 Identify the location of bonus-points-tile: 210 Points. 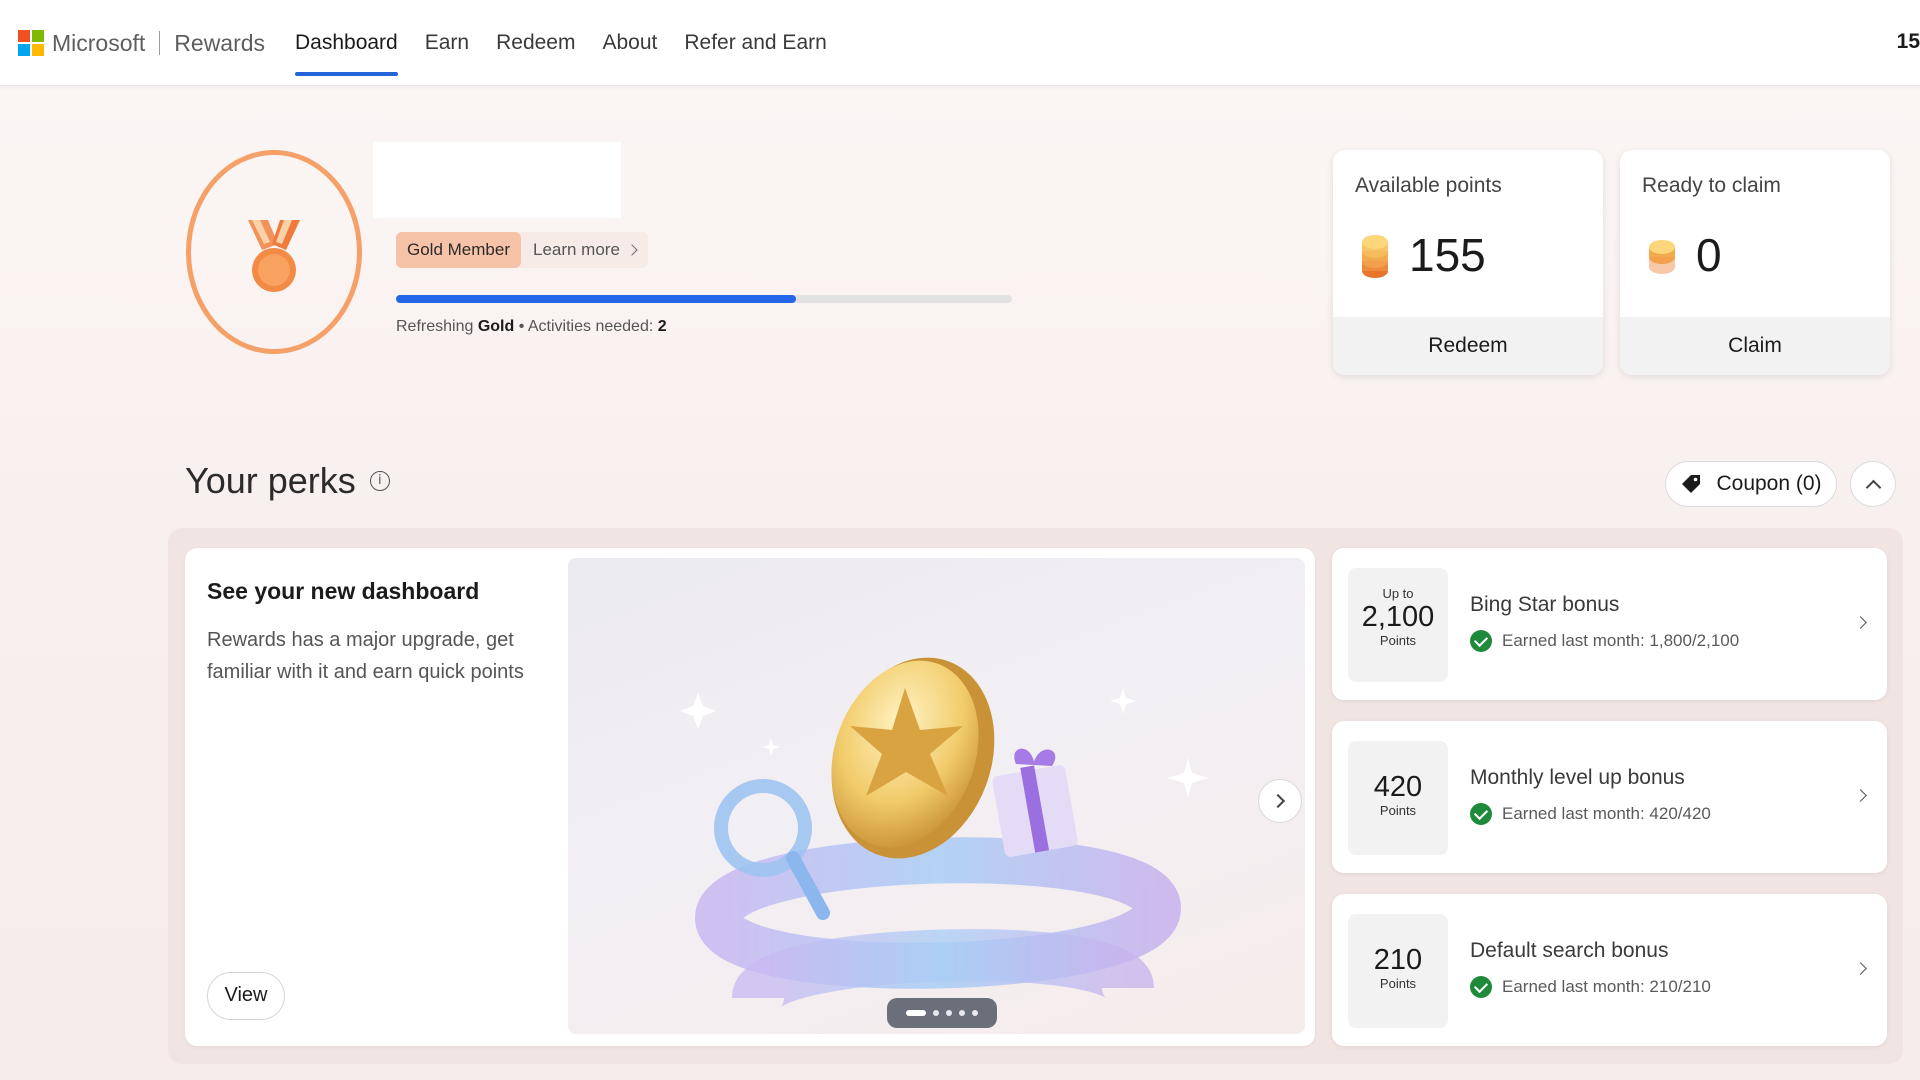
(1398, 971).